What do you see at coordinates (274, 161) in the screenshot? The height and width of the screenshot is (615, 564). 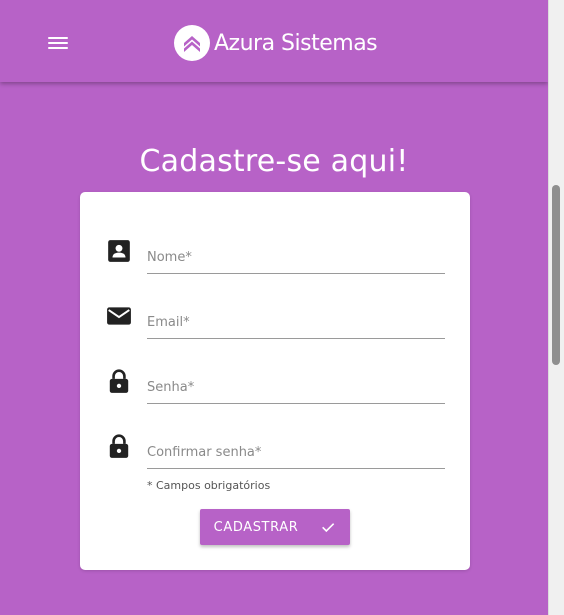 I see `page-title: Cadastre-se aqui!` at bounding box center [274, 161].